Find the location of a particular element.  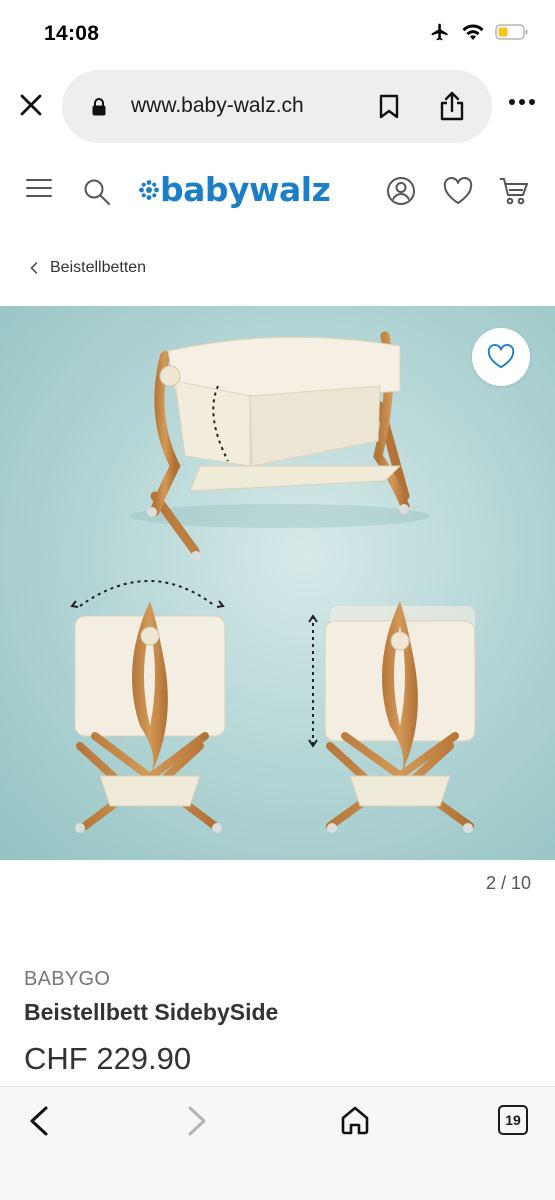

url-text: www.baby-walz.ch is located at coordinates (217, 105).